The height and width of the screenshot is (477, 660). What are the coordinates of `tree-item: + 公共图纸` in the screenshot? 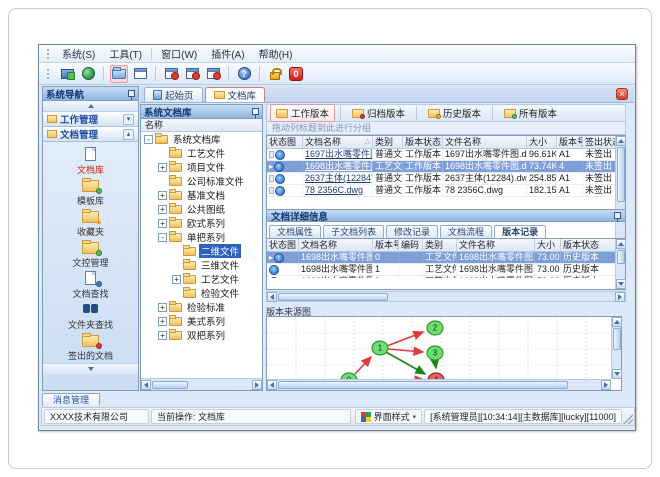 It's located at (201, 209).